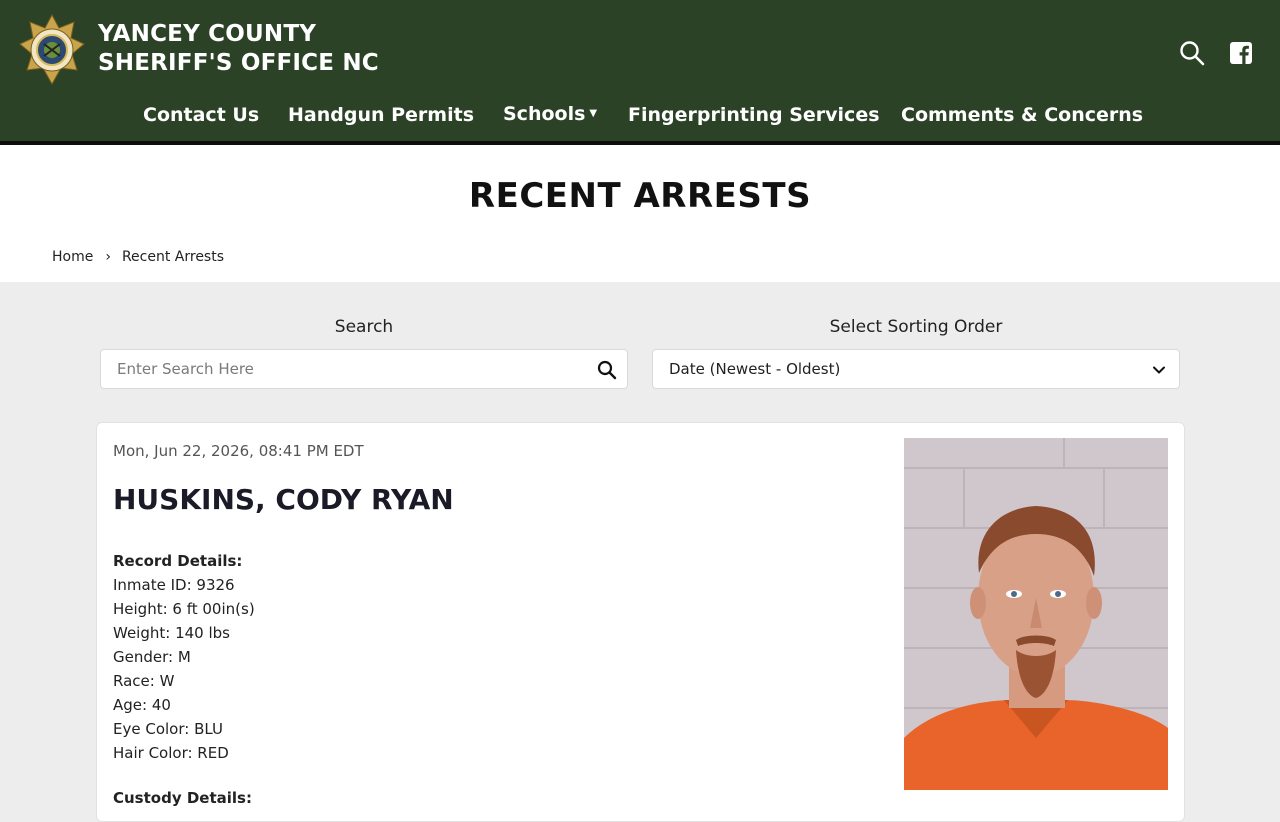  I want to click on sheriff-badge-logo, so click(52, 50).